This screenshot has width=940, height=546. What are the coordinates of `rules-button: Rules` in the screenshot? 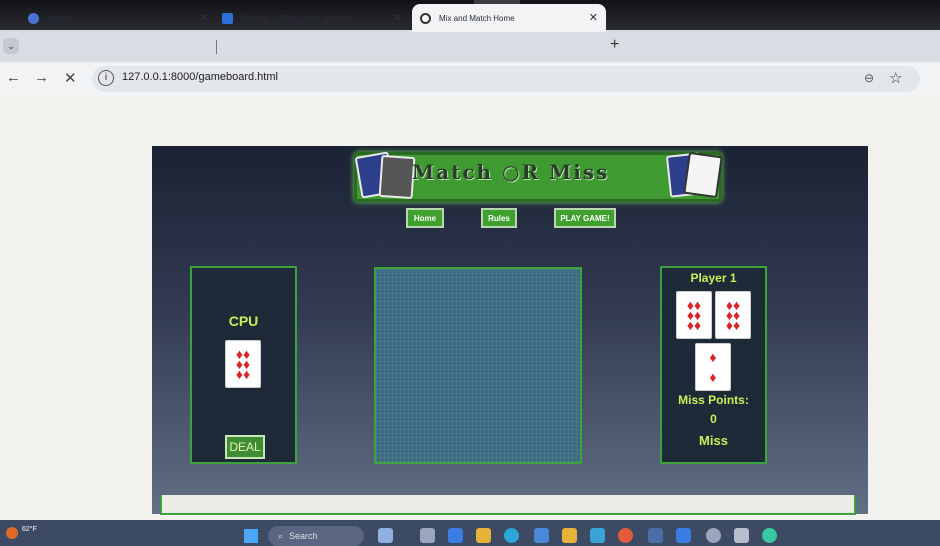 It's located at (499, 218).